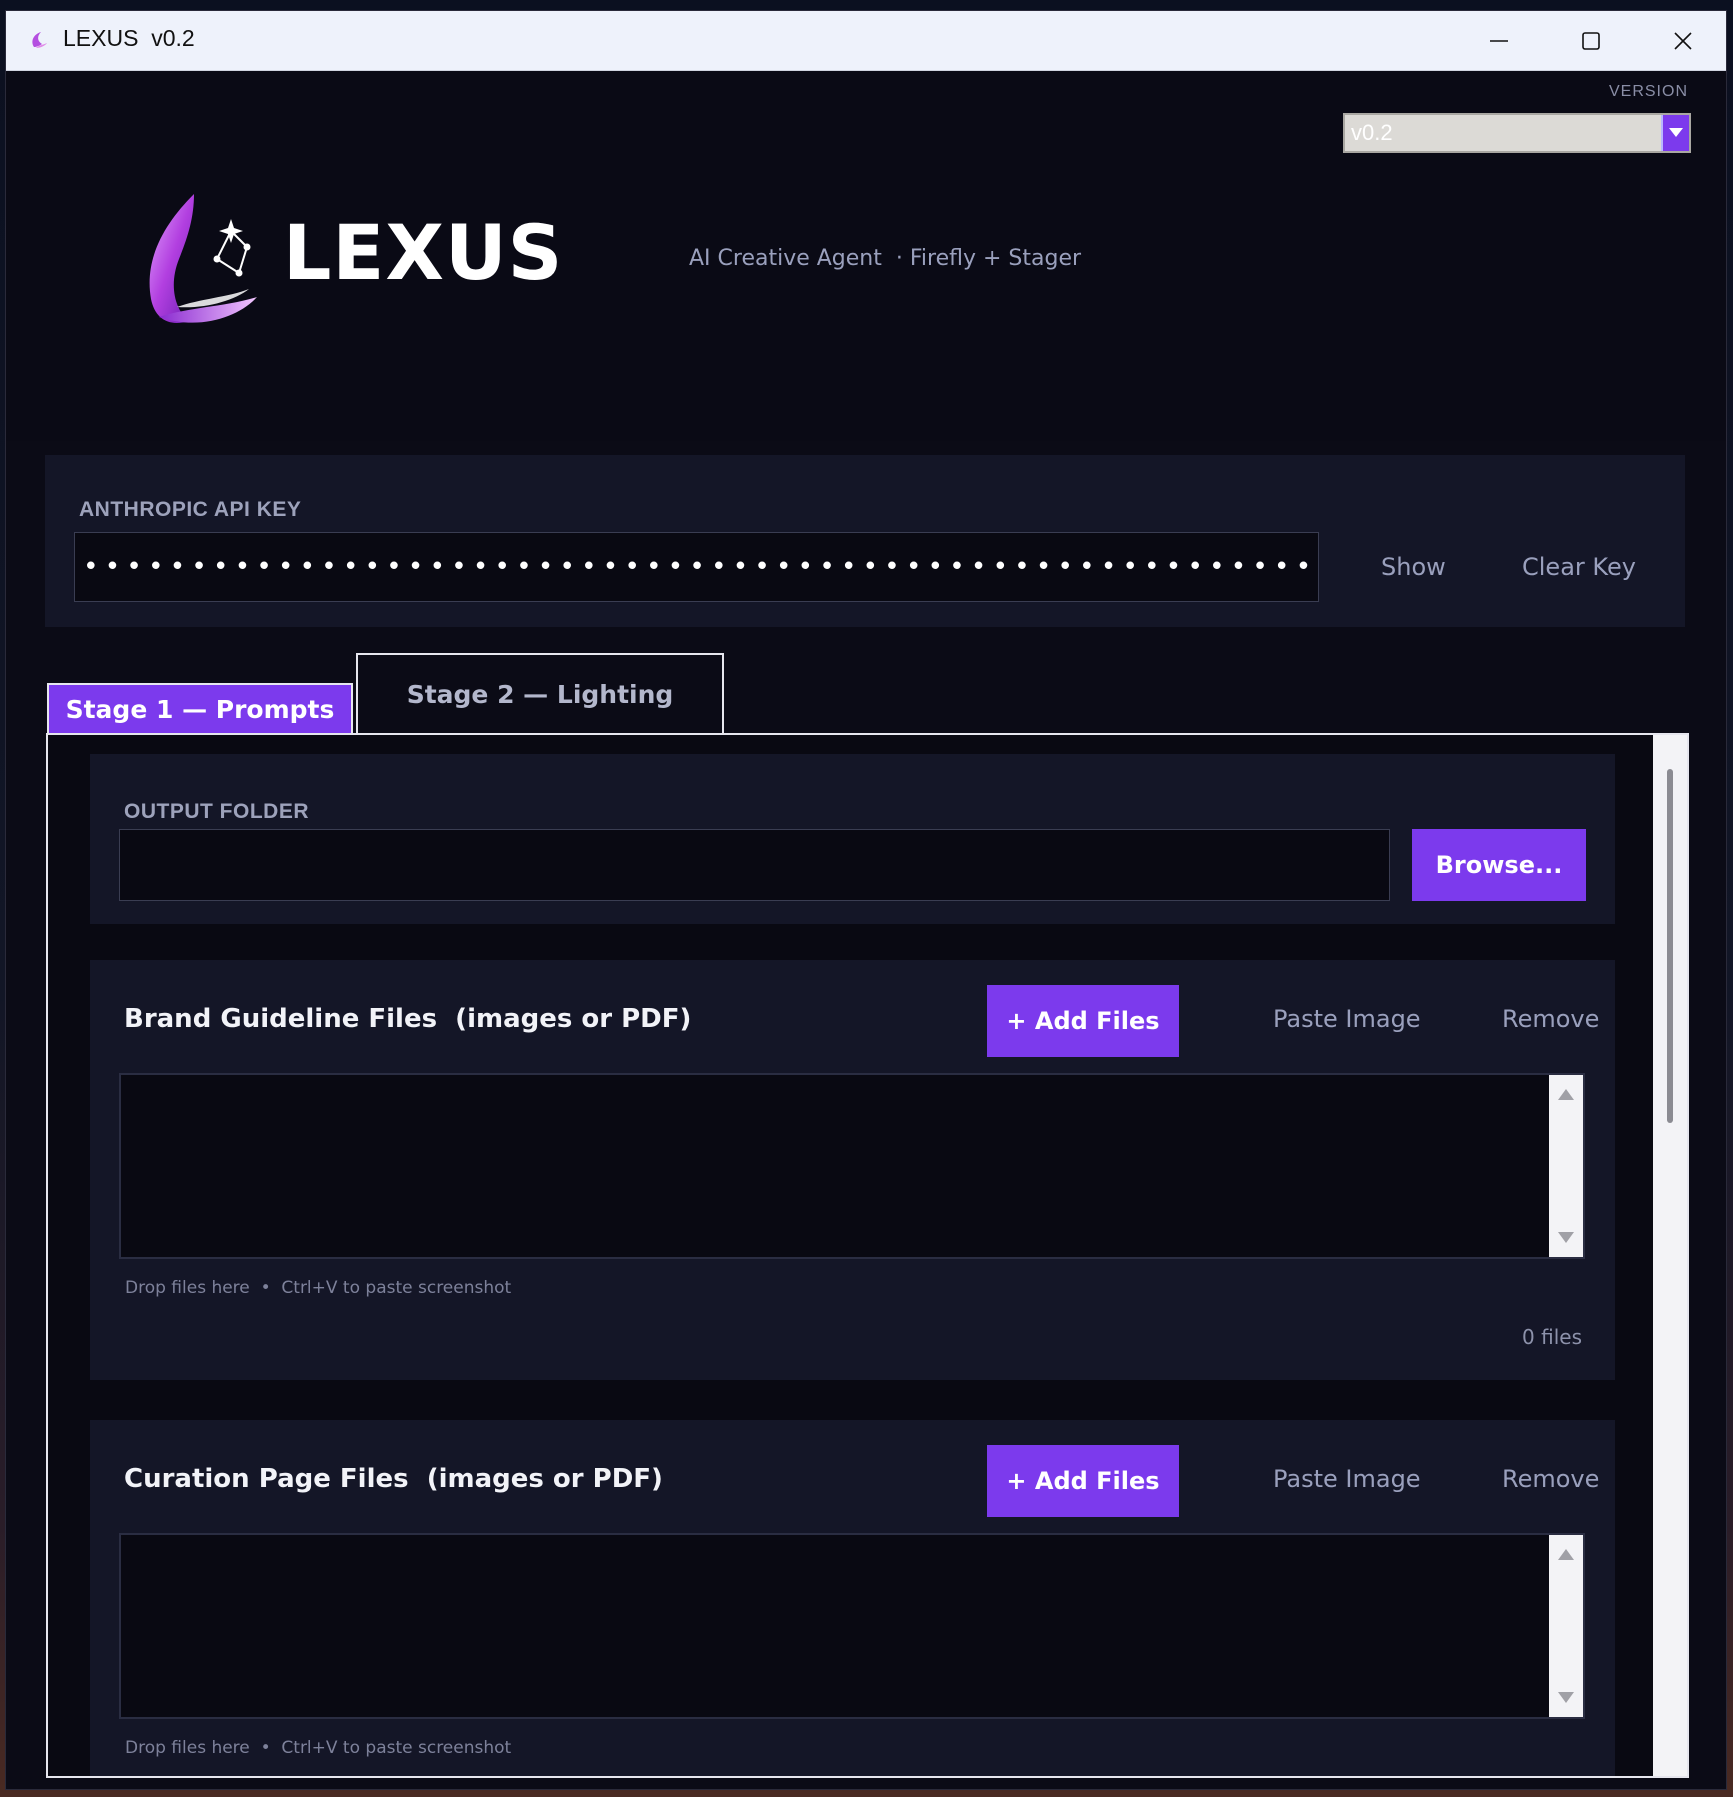 The height and width of the screenshot is (1797, 1733). What do you see at coordinates (1550, 1019) in the screenshot?
I see `brand-remove-button: Remove` at bounding box center [1550, 1019].